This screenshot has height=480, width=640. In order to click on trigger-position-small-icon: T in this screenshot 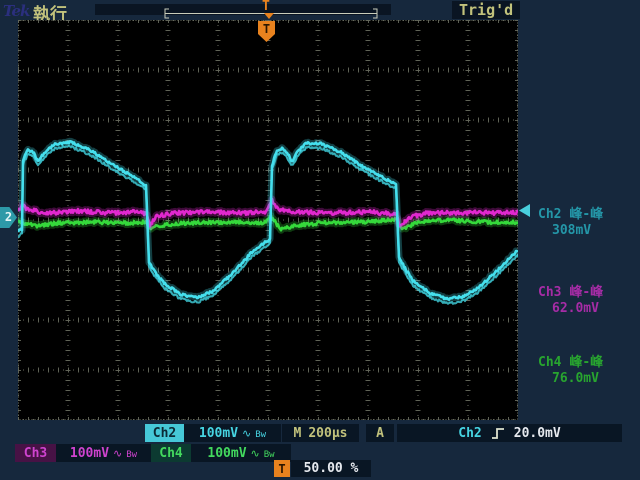, I will do `click(266, 7)`.